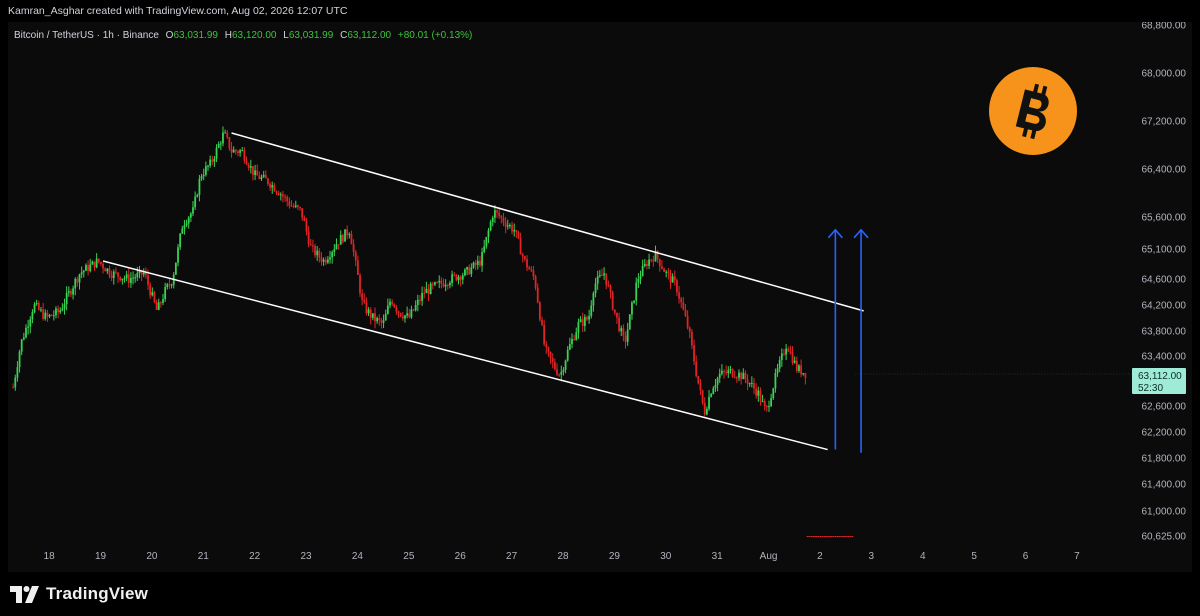 Image resolution: width=1200 pixels, height=616 pixels. Describe the element at coordinates (1164, 122) in the screenshot. I see `price-tick-label: 67,200.00` at that location.